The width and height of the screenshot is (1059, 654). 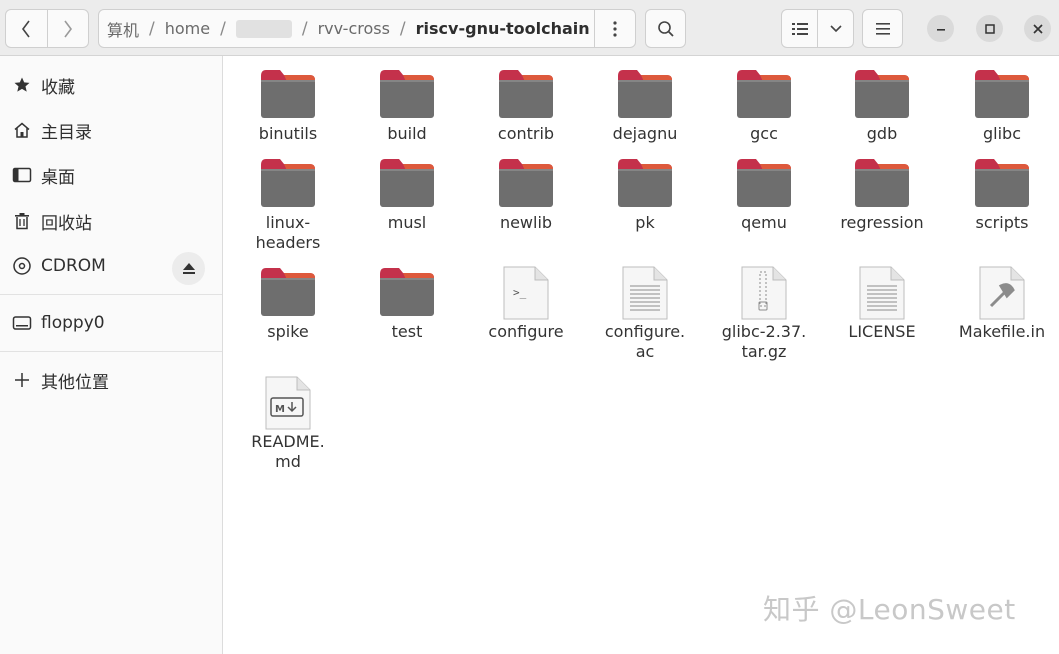 I want to click on forward-button, so click(x=67, y=28).